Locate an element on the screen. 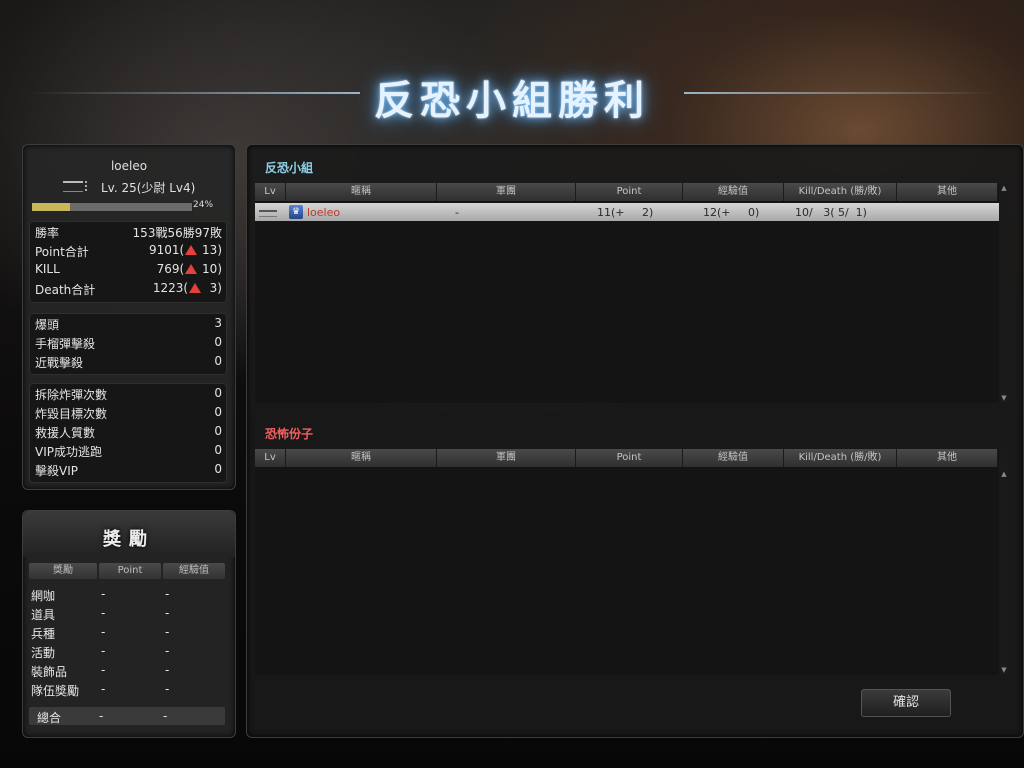  rewards-col-point: Point is located at coordinates (130, 571).